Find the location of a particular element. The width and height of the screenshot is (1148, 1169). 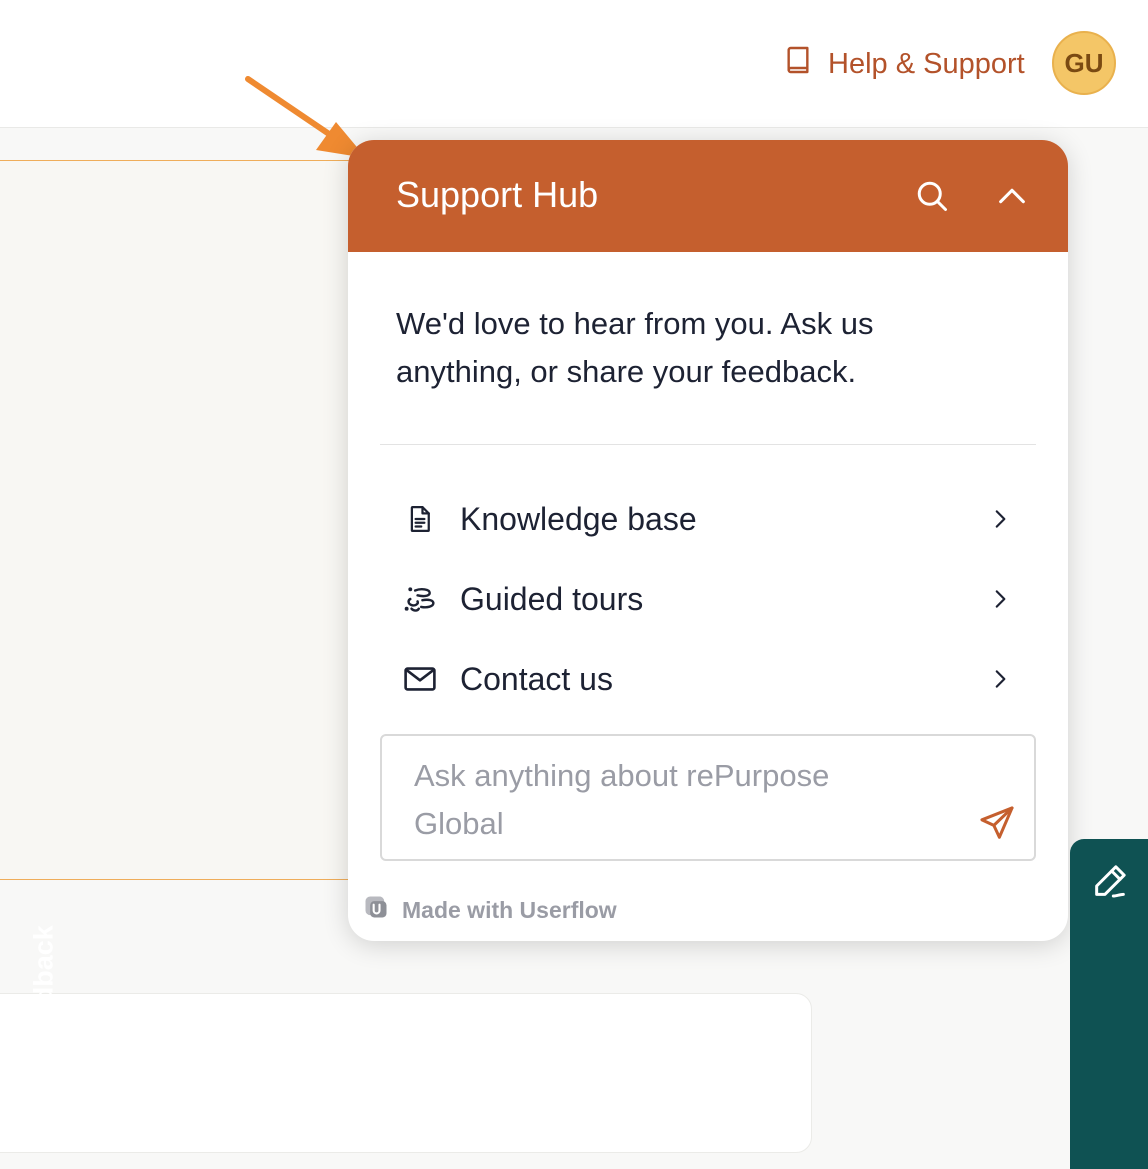

menu-item-guided-tours: Guided tours is located at coordinates (708, 599).